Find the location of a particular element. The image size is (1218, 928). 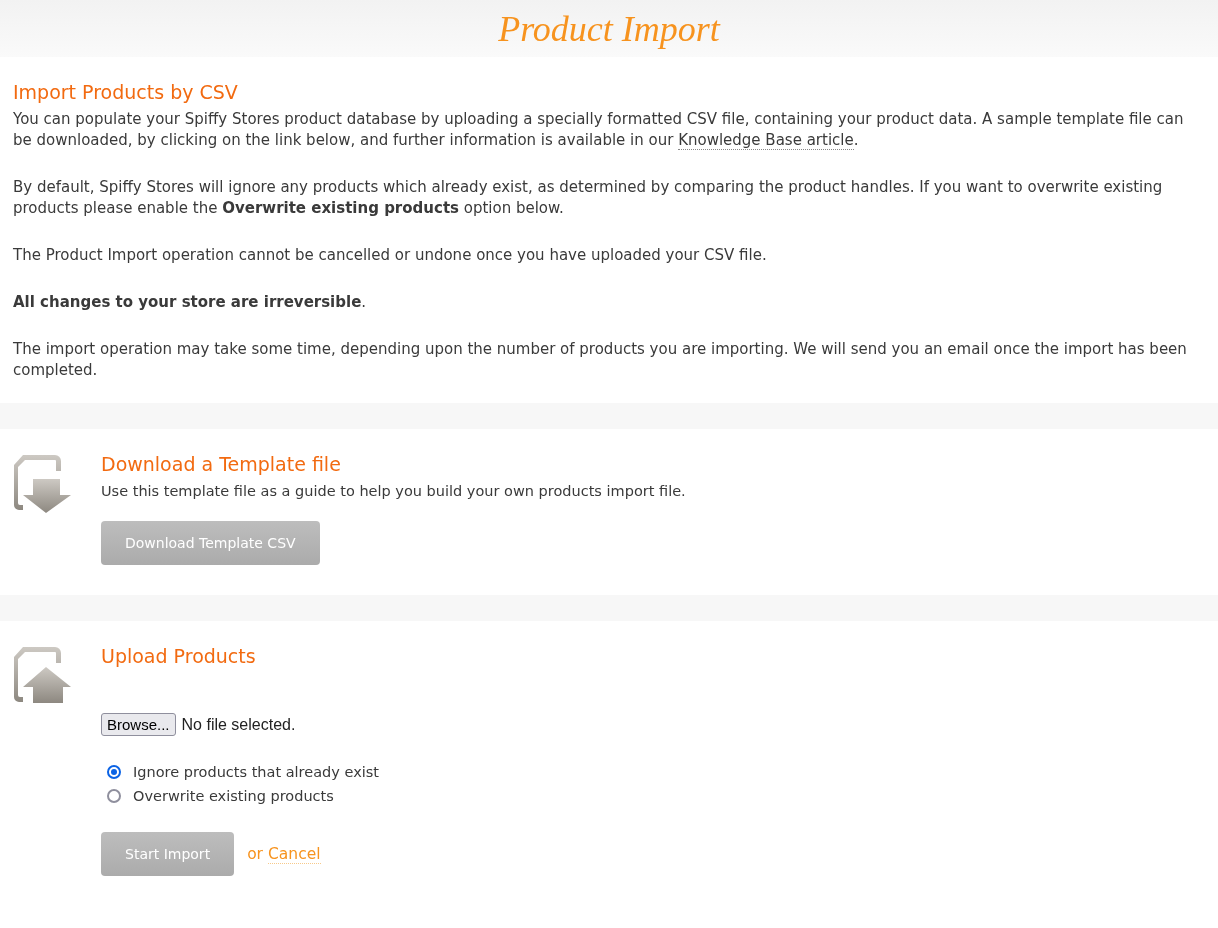

start-import-button: Start Import is located at coordinates (168, 854).